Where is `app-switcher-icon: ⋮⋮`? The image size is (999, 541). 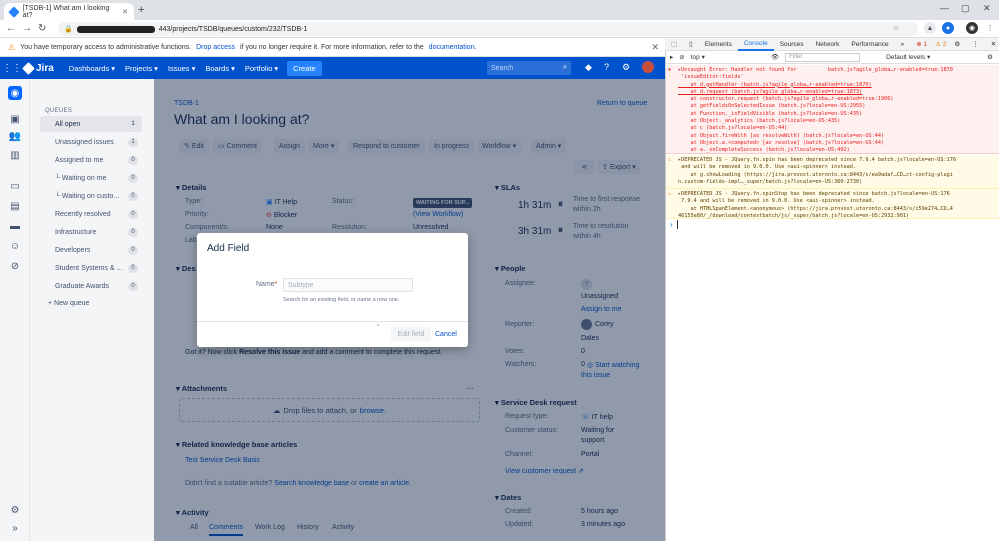 app-switcher-icon: ⋮⋮ is located at coordinates (12, 68).